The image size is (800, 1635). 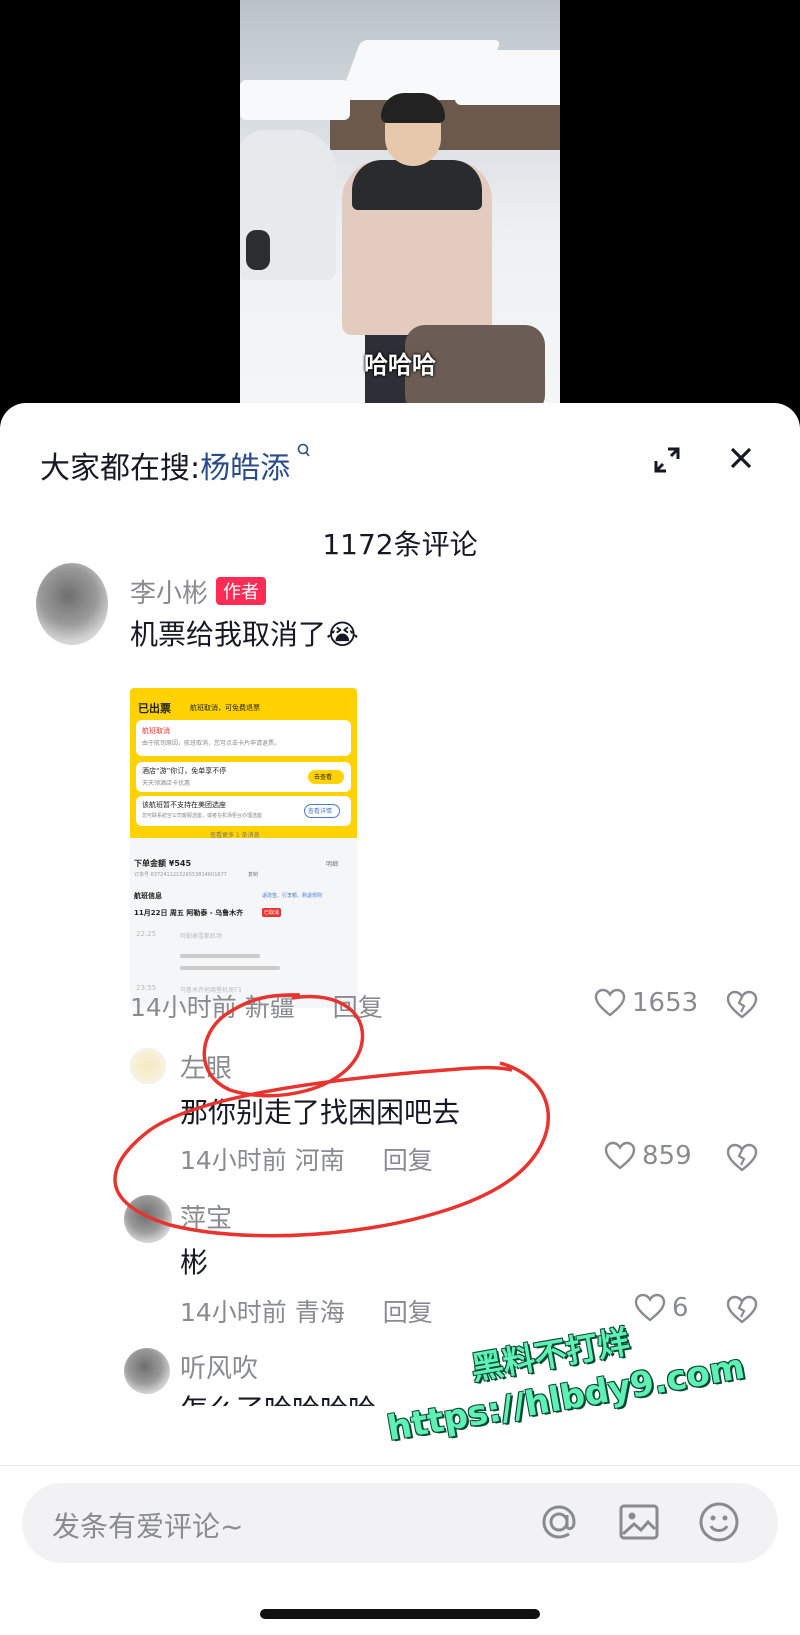 I want to click on flight-info-title: 航班信息, so click(x=148, y=896).